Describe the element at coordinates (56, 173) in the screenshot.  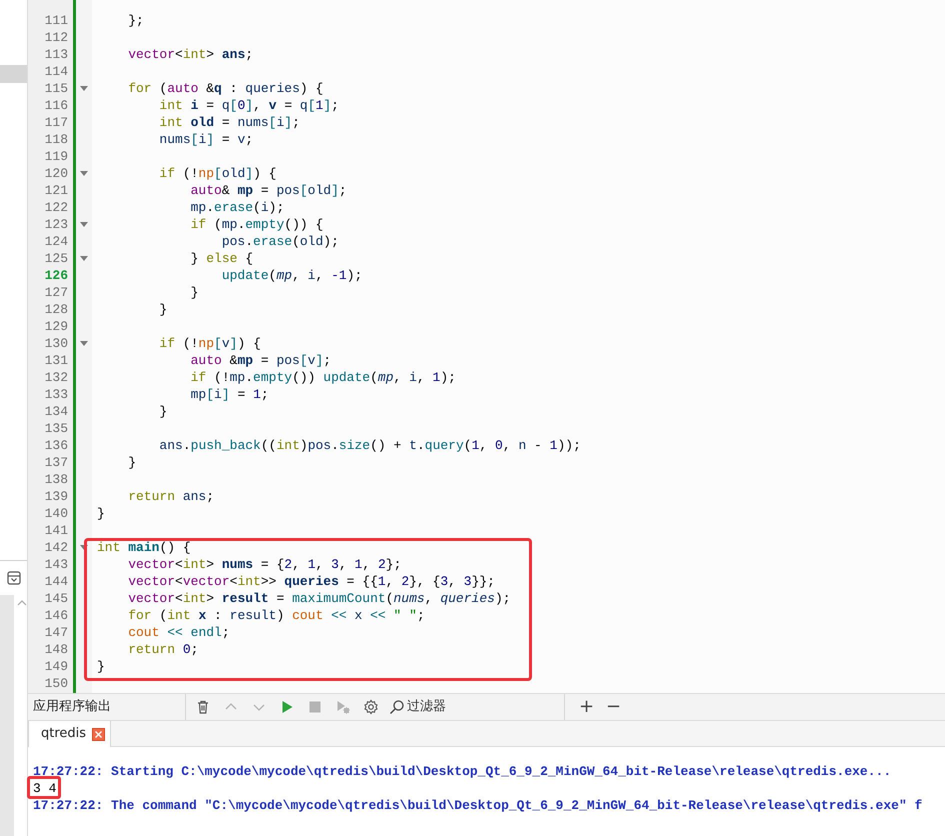
I see `line-number: 120` at that location.